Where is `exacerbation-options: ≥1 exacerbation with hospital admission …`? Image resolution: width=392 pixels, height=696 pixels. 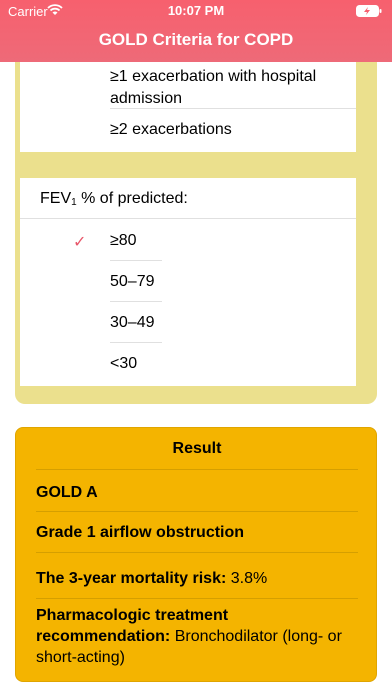 exacerbation-options: ≥1 exacerbation with hospital admission … is located at coordinates (188, 107).